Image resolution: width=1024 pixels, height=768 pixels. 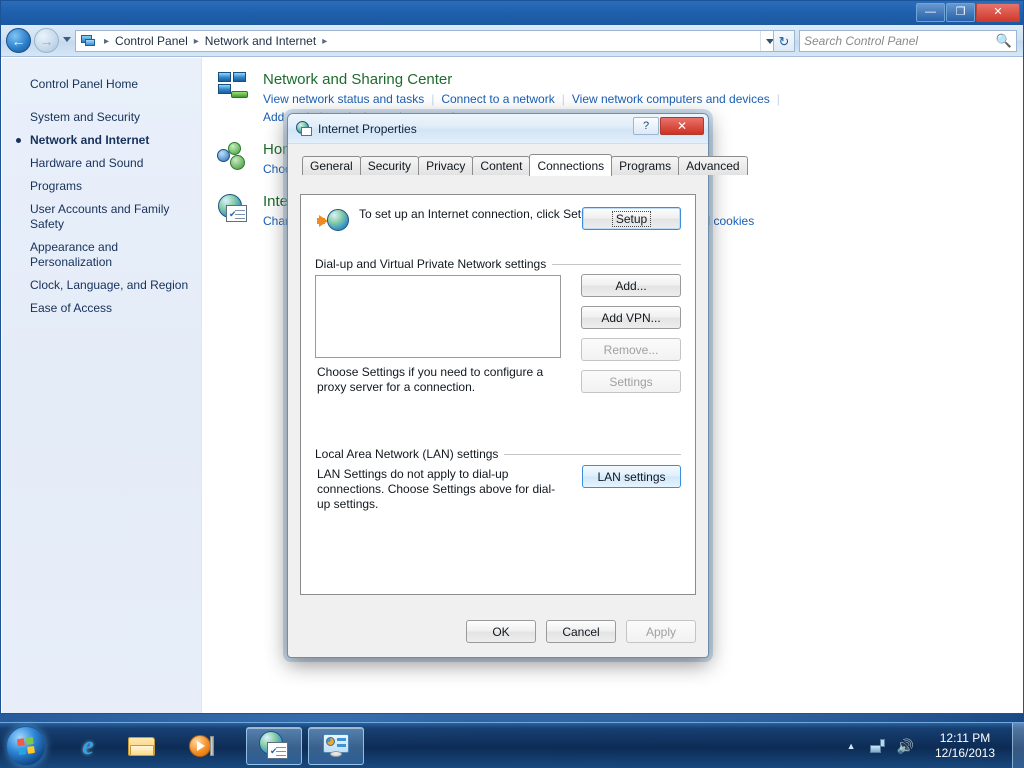 I want to click on tab-security: Security, so click(x=389, y=165).